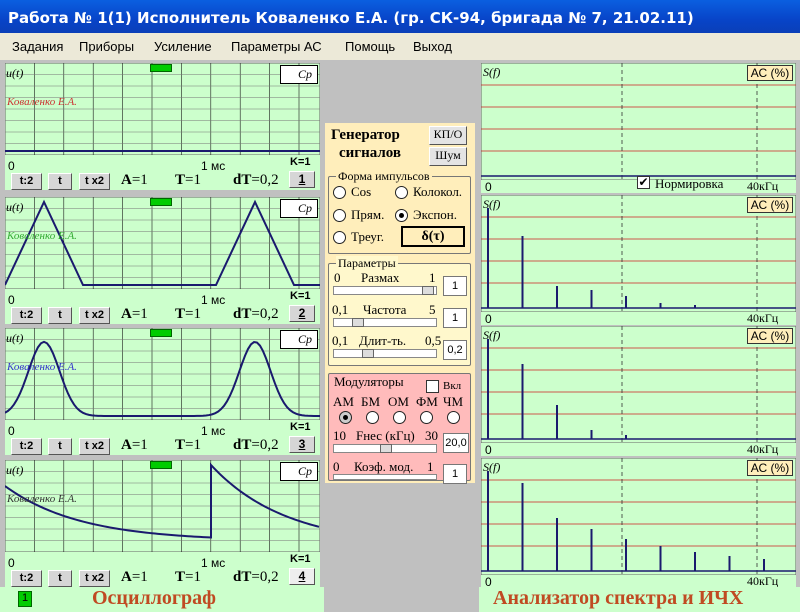  Describe the element at coordinates (455, 474) in the screenshot. I see `kmod-value: 1` at that location.